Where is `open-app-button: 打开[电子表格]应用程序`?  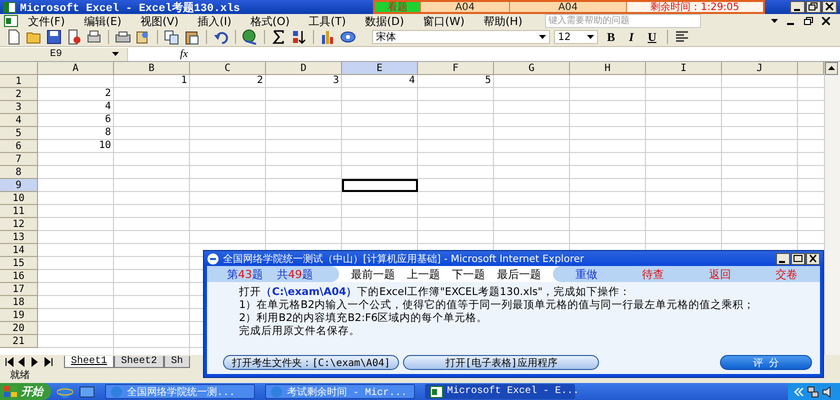 open-app-button: 打开[电子表格]应用程序 is located at coordinates (501, 362).